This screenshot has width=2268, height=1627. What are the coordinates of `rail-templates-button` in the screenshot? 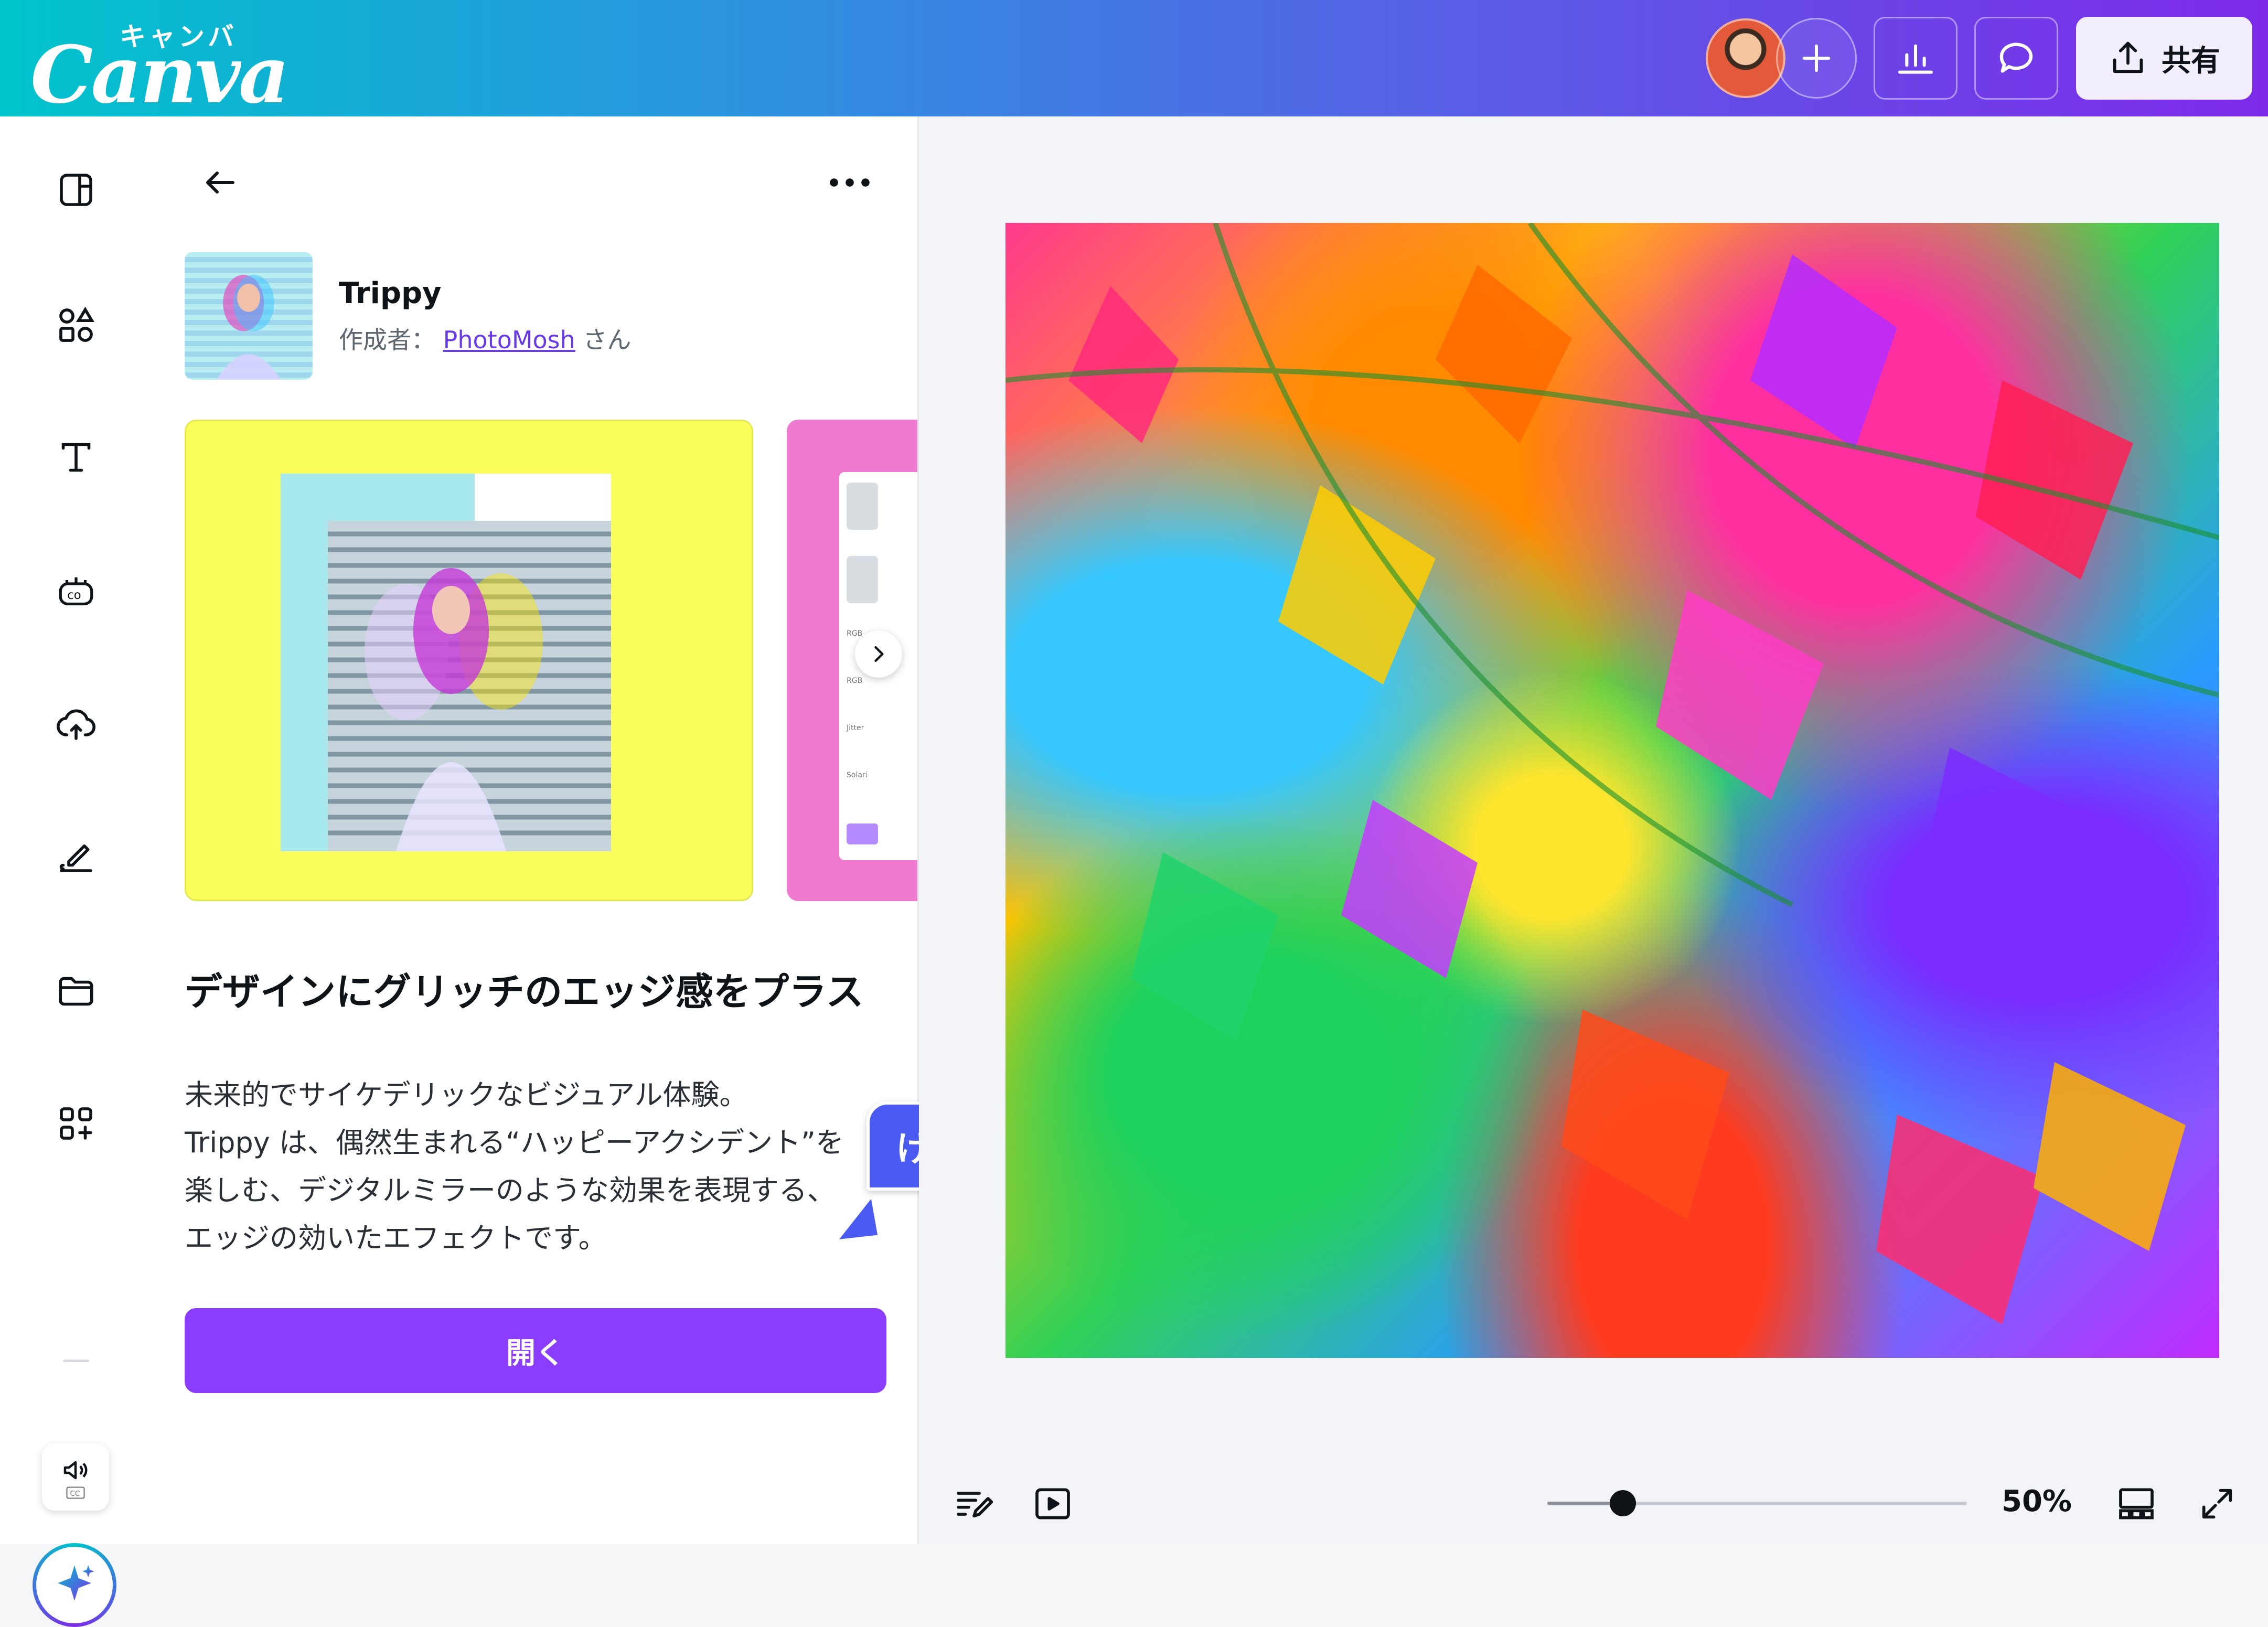 It's located at (76, 190).